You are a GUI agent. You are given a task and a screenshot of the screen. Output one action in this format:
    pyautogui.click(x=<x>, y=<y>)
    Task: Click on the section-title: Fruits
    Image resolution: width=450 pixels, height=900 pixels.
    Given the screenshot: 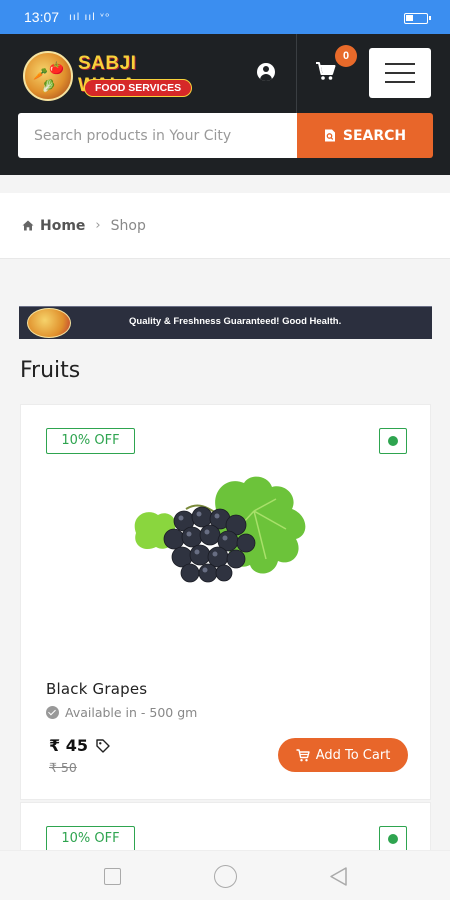 What is the action you would take?
    pyautogui.click(x=50, y=370)
    